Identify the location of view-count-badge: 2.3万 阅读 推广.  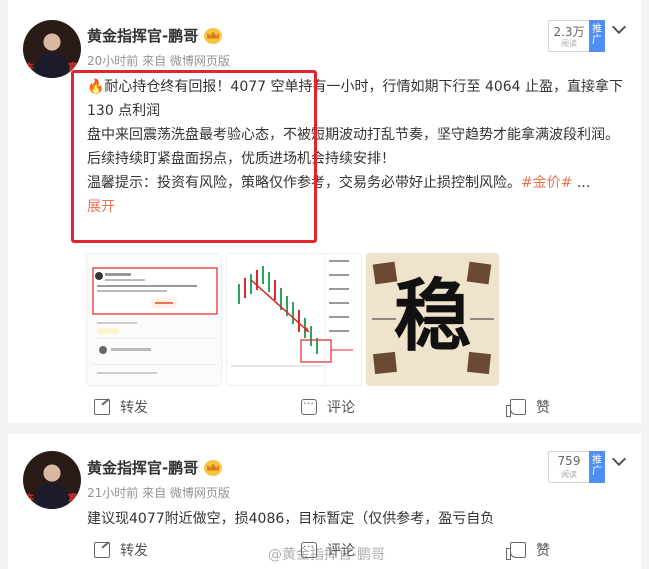
(576, 36).